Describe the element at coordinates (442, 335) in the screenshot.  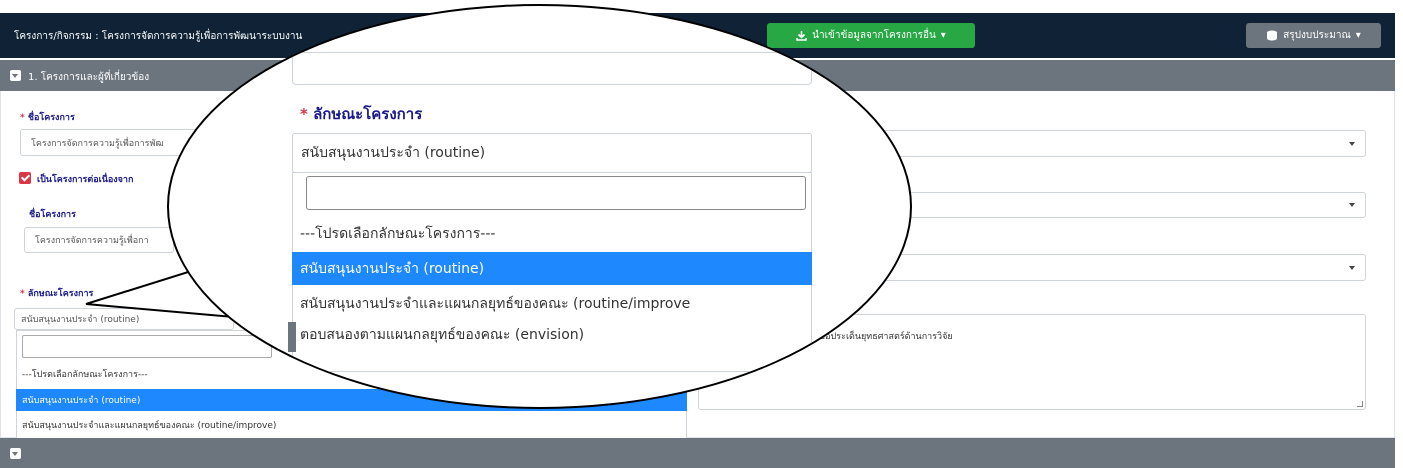
I see `zoomed-option: ตอบสนองตามแผนกลยุทธ์ของคณะ (envision)` at that location.